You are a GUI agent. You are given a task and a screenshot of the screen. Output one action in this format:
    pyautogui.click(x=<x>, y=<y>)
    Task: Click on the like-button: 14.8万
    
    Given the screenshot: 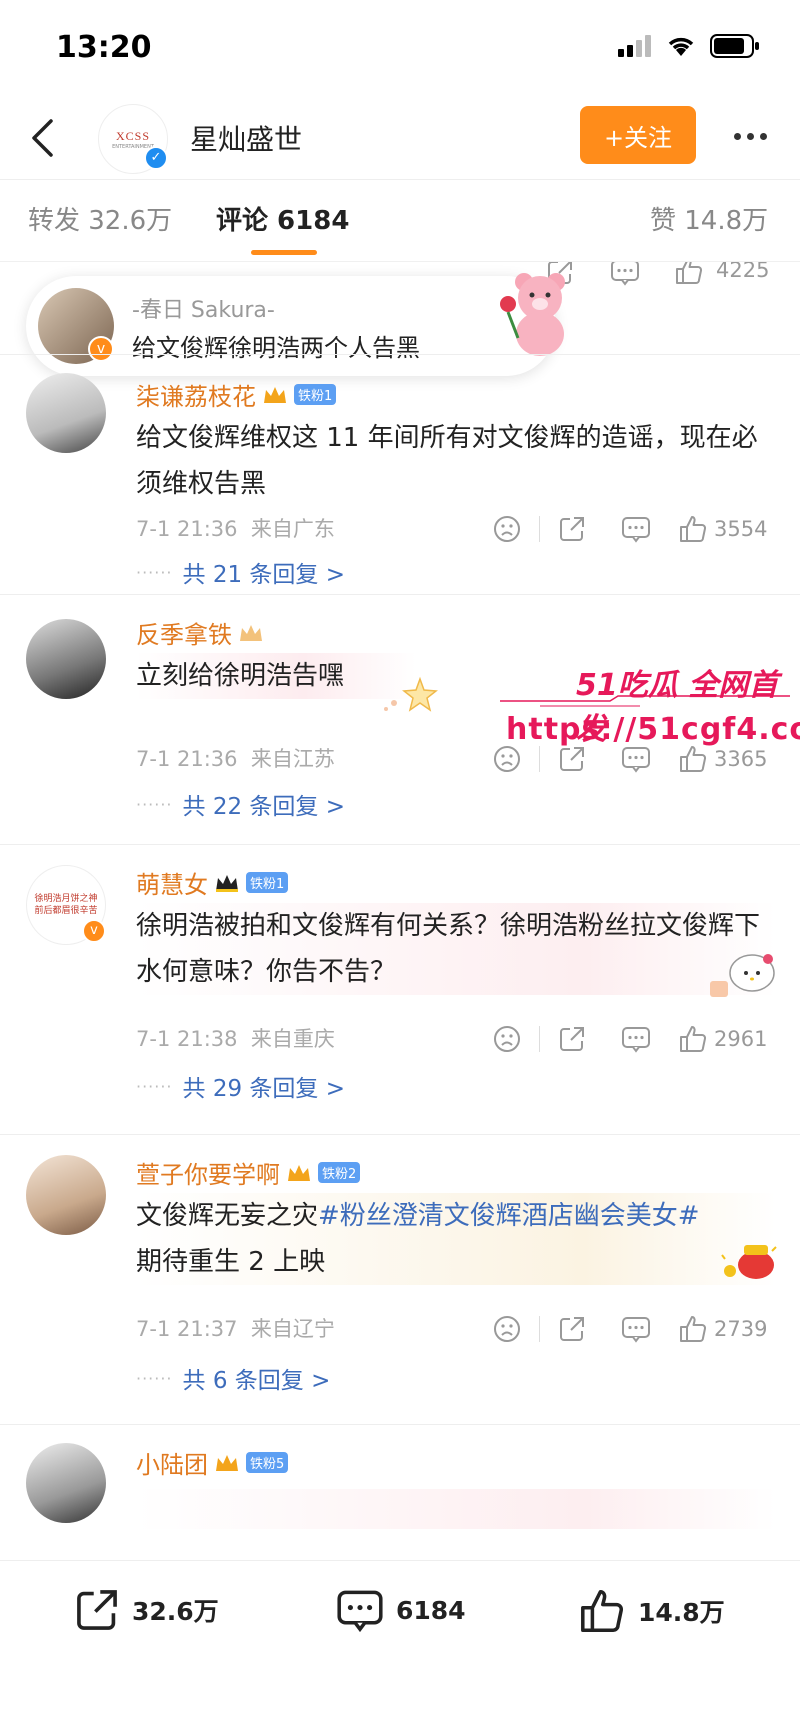 What is the action you would take?
    pyautogui.click(x=651, y=1611)
    